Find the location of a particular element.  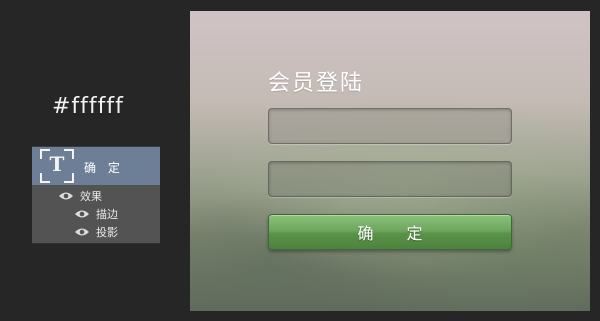

effects-label: 效果 is located at coordinates (91, 196).